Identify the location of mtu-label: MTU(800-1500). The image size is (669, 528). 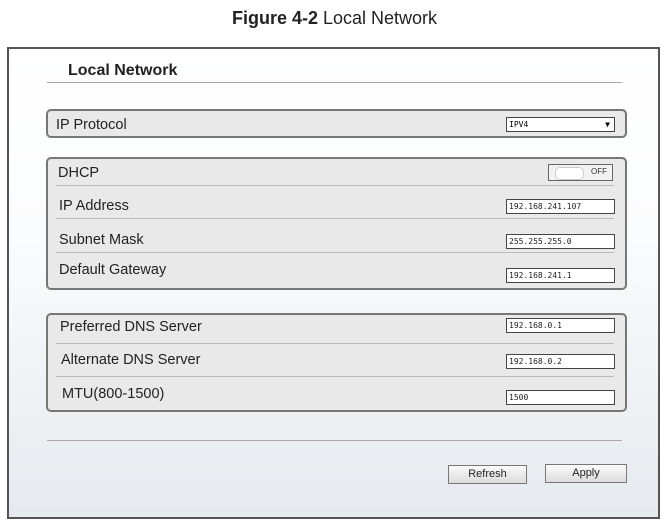
(113, 394).